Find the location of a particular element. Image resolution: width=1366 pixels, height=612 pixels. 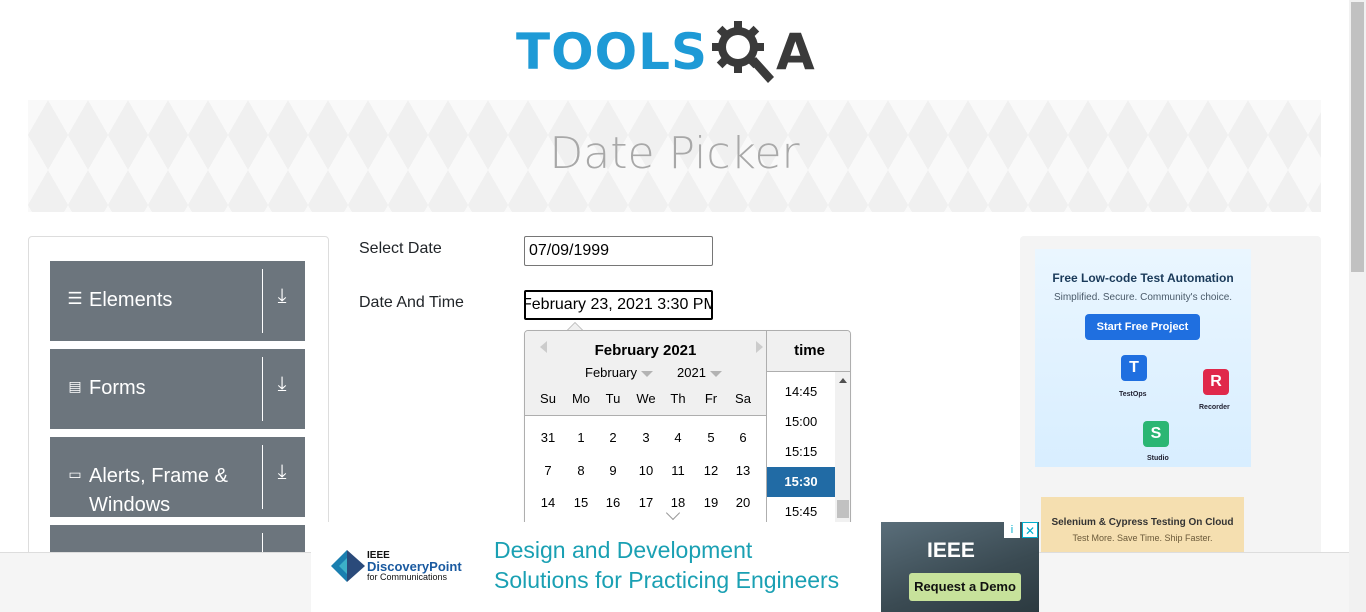

date-and-time-value: February 23, 2021 3:30 PM is located at coordinates (618, 304).